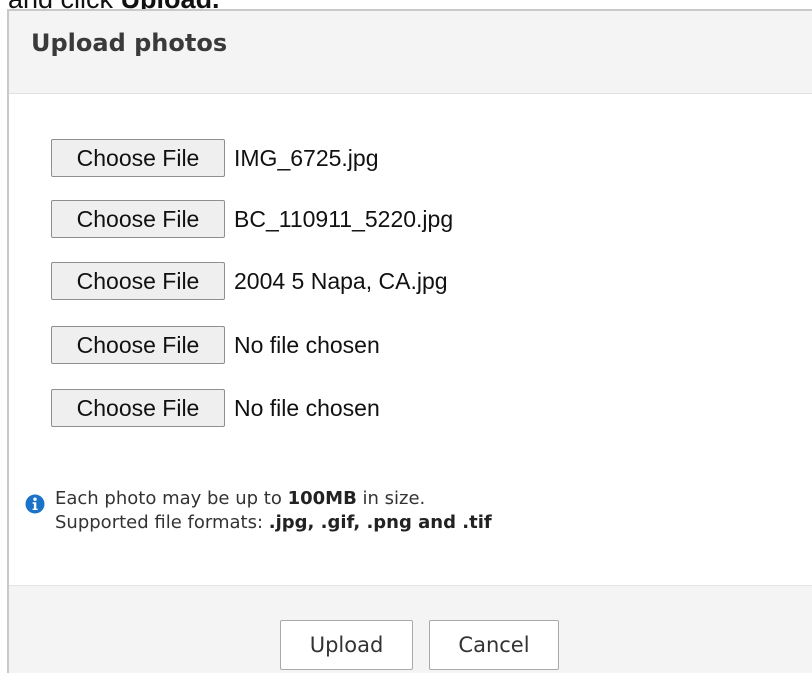 This screenshot has width=812, height=673. I want to click on info-formats-prefix: Supported file formats:, so click(162, 522).